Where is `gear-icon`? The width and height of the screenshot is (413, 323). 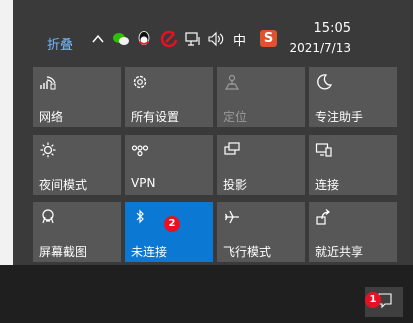
gear-icon is located at coordinates (140, 82).